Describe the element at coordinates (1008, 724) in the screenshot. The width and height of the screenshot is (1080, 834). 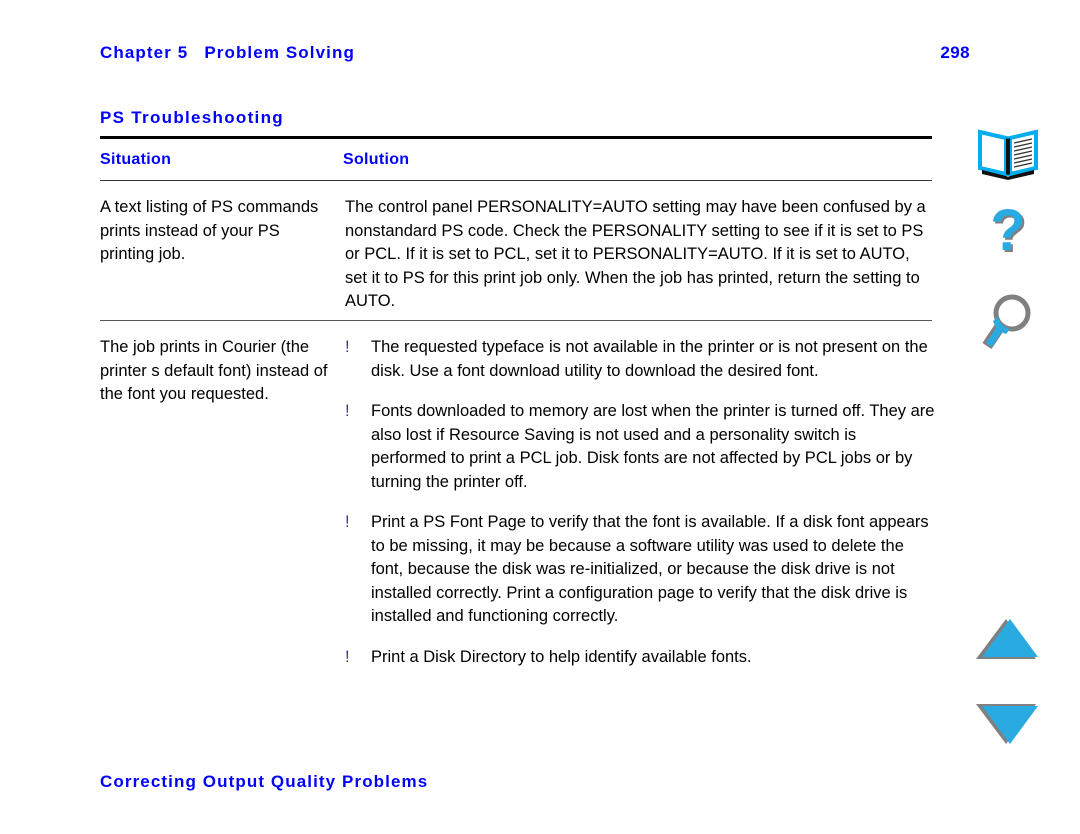
I see `triangle-down-icon` at that location.